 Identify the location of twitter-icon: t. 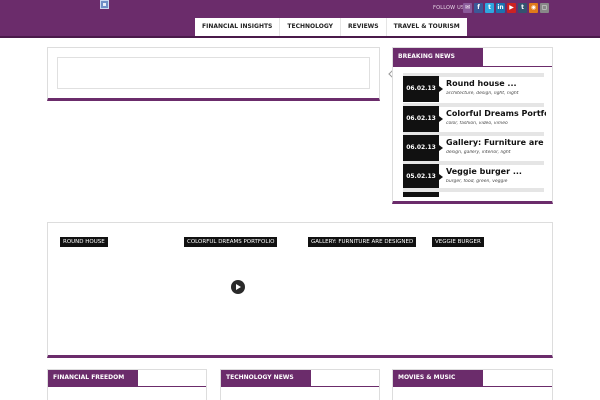
(489, 8).